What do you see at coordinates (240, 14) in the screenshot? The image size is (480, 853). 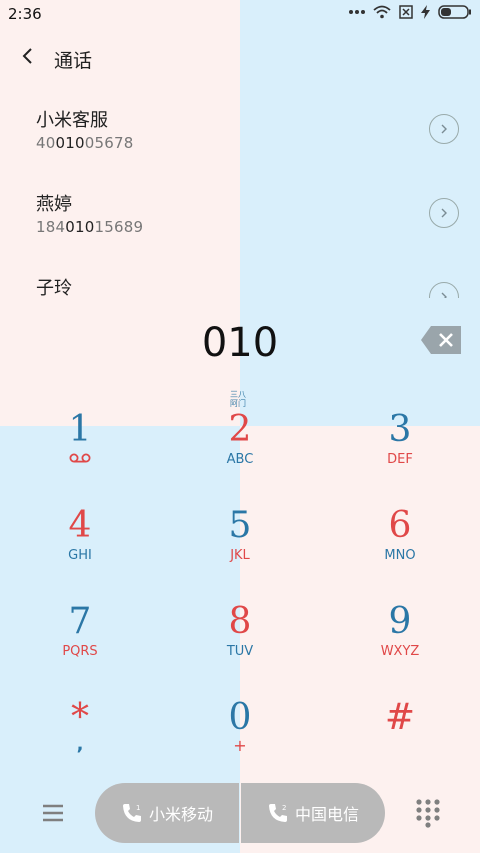 I see `status-bar: 2:36` at bounding box center [240, 14].